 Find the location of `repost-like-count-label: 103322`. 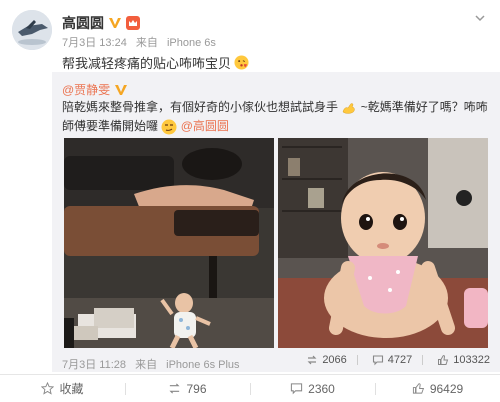

repost-like-count-label: 103322 is located at coordinates (471, 360).